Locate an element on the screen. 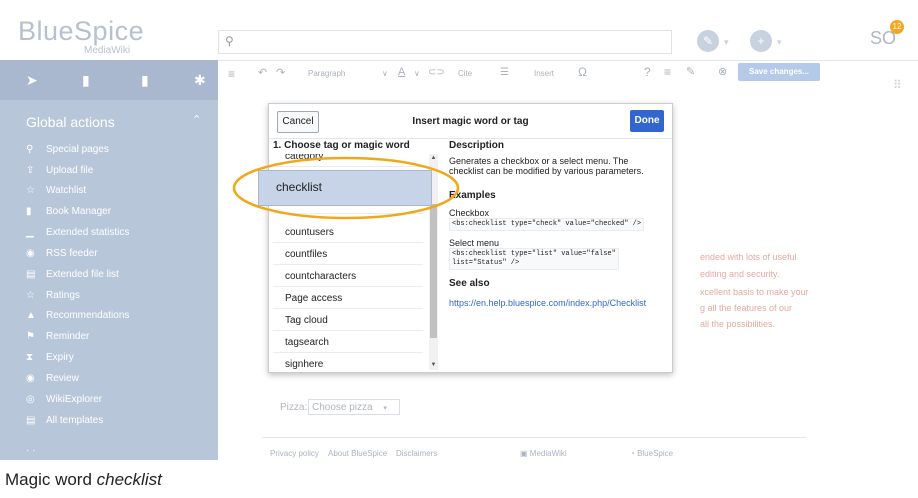  redo-icon: ↷ is located at coordinates (280, 72).